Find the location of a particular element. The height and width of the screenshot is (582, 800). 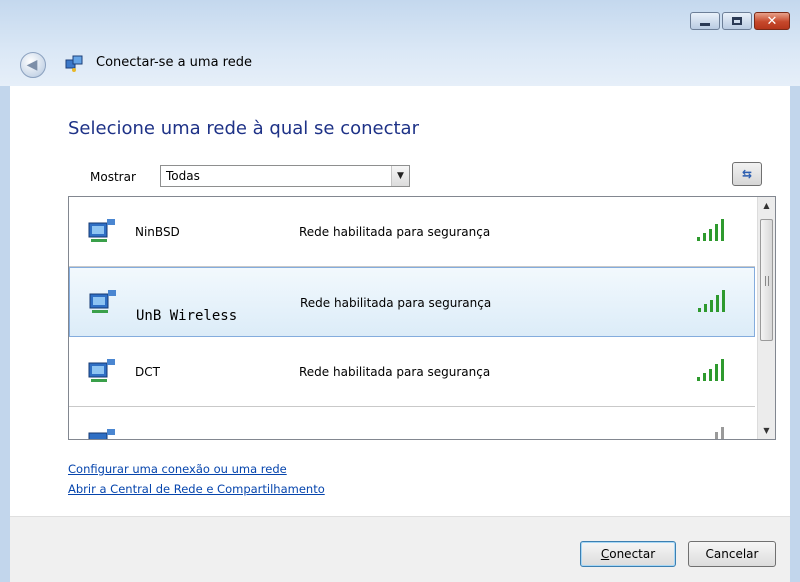

refresh-icon: ⇆ is located at coordinates (747, 174).